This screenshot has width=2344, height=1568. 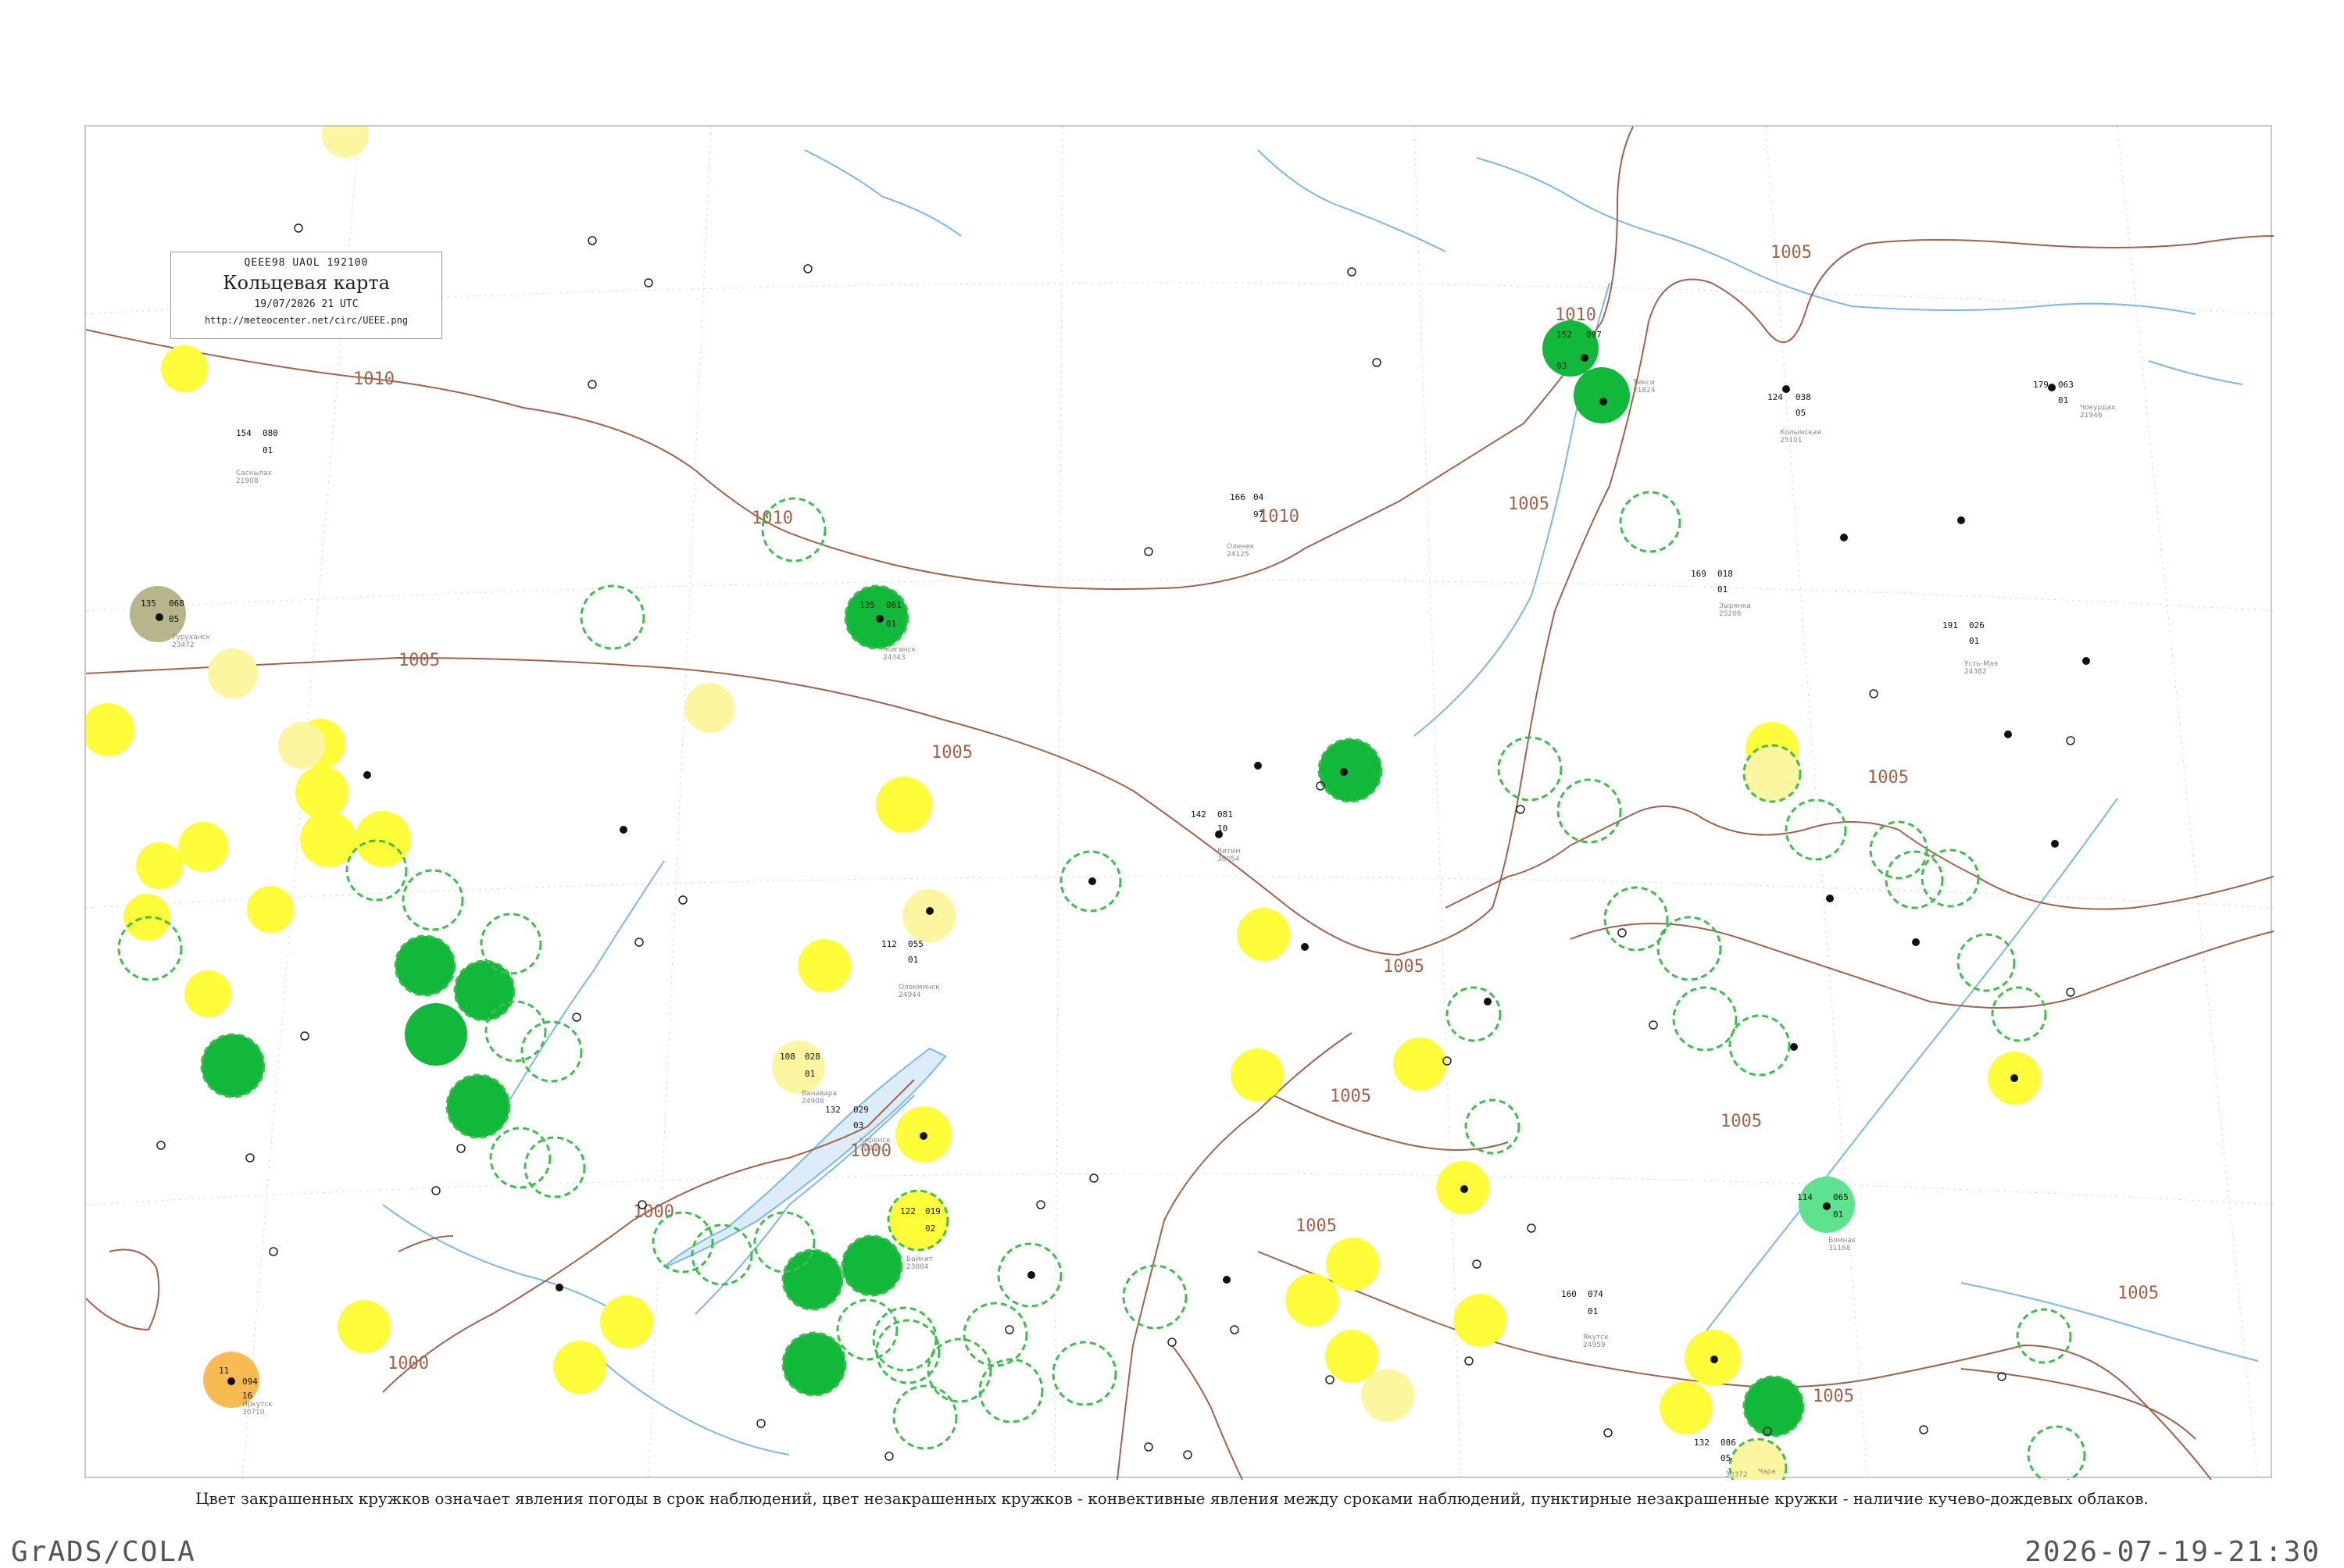 I want to click on station-temp: 132, so click(x=1702, y=1443).